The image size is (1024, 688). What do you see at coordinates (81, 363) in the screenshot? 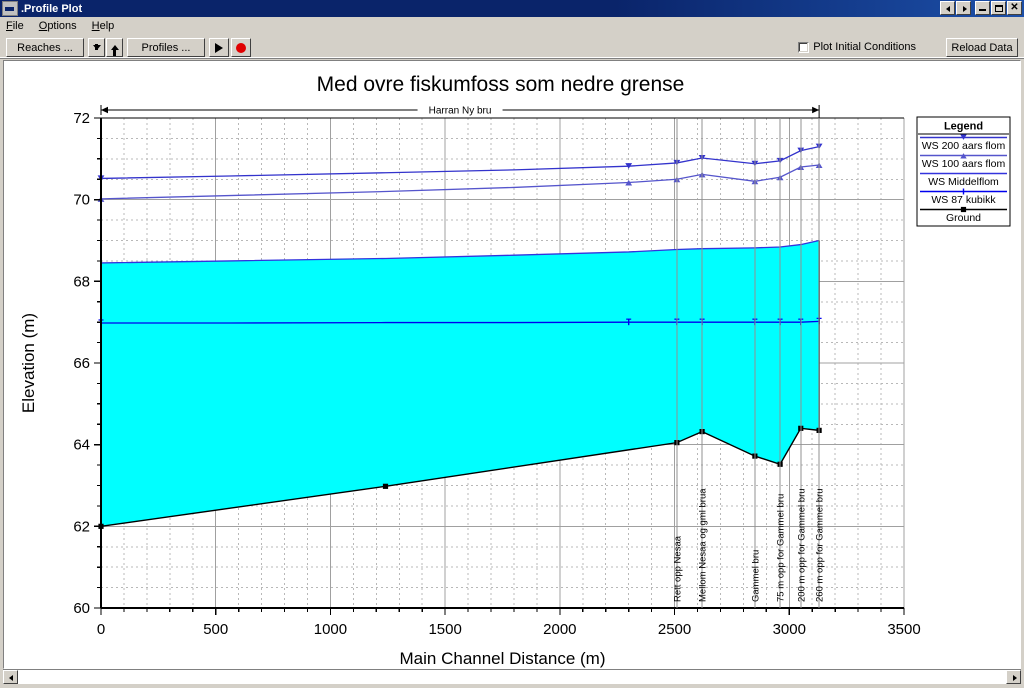
I see `y-tick-label: 66` at bounding box center [81, 363].